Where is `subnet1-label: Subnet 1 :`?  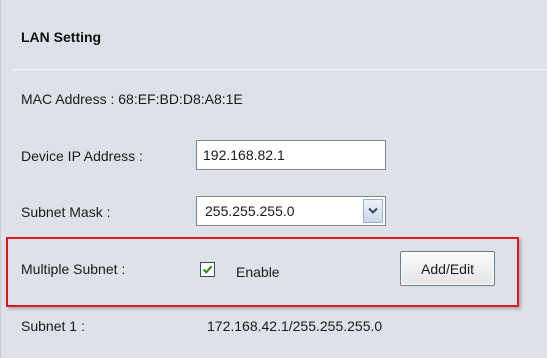
subnet1-label: Subnet 1 : is located at coordinates (53, 326).